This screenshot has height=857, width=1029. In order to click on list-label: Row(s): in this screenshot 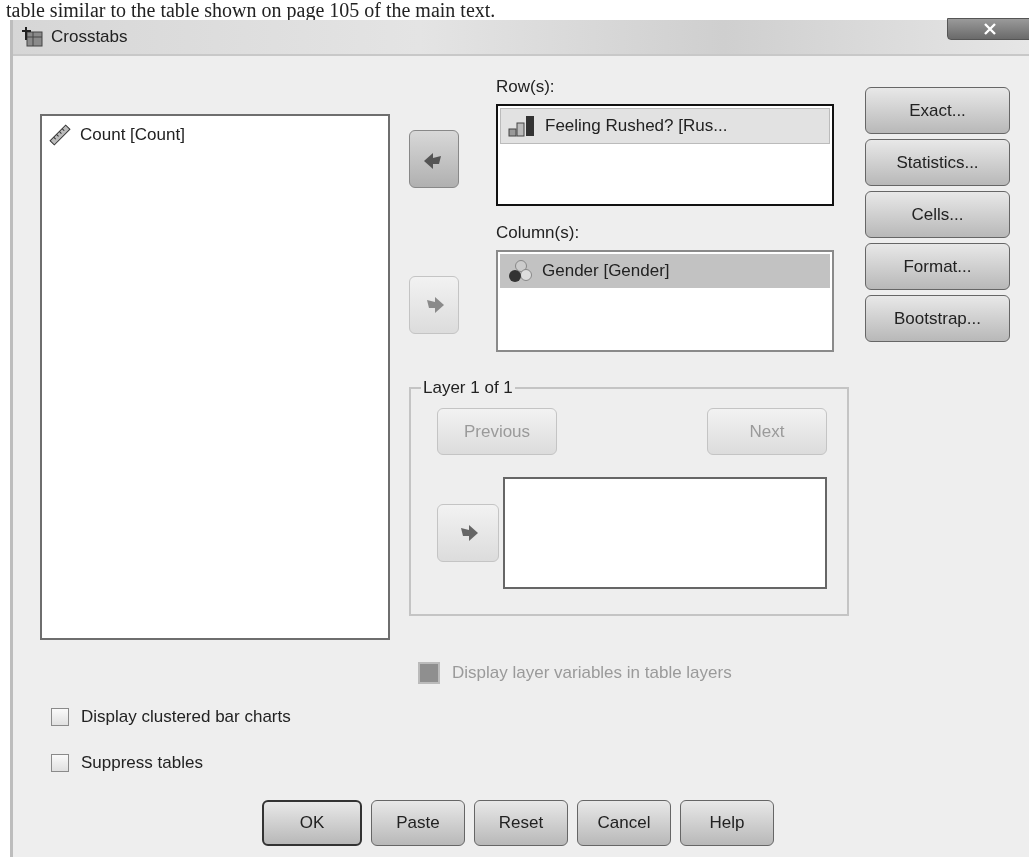, I will do `click(526, 87)`.